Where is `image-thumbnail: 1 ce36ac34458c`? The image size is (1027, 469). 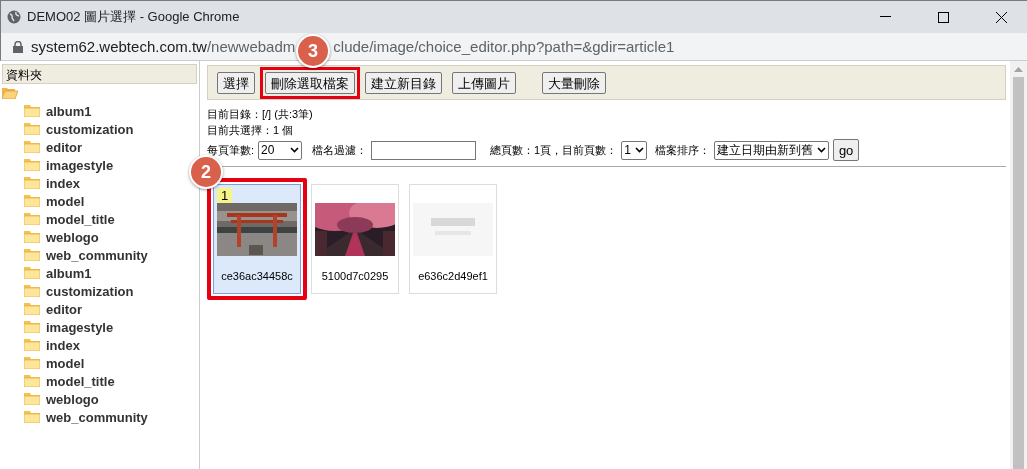 image-thumbnail: 1 ce36ac34458c is located at coordinates (257, 239).